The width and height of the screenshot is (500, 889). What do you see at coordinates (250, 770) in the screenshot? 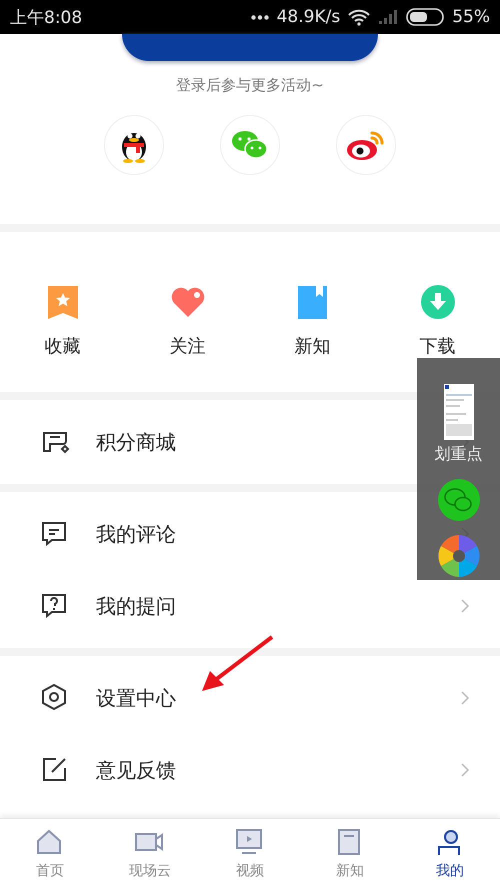
I see `menu-item: 意见反馈` at bounding box center [250, 770].